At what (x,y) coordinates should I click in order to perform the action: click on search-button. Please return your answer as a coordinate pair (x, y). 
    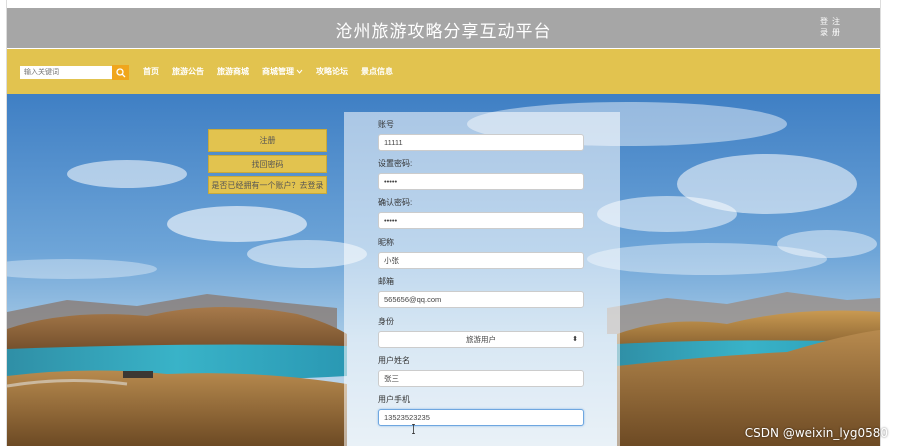
    Looking at the image, I should click on (120, 72).